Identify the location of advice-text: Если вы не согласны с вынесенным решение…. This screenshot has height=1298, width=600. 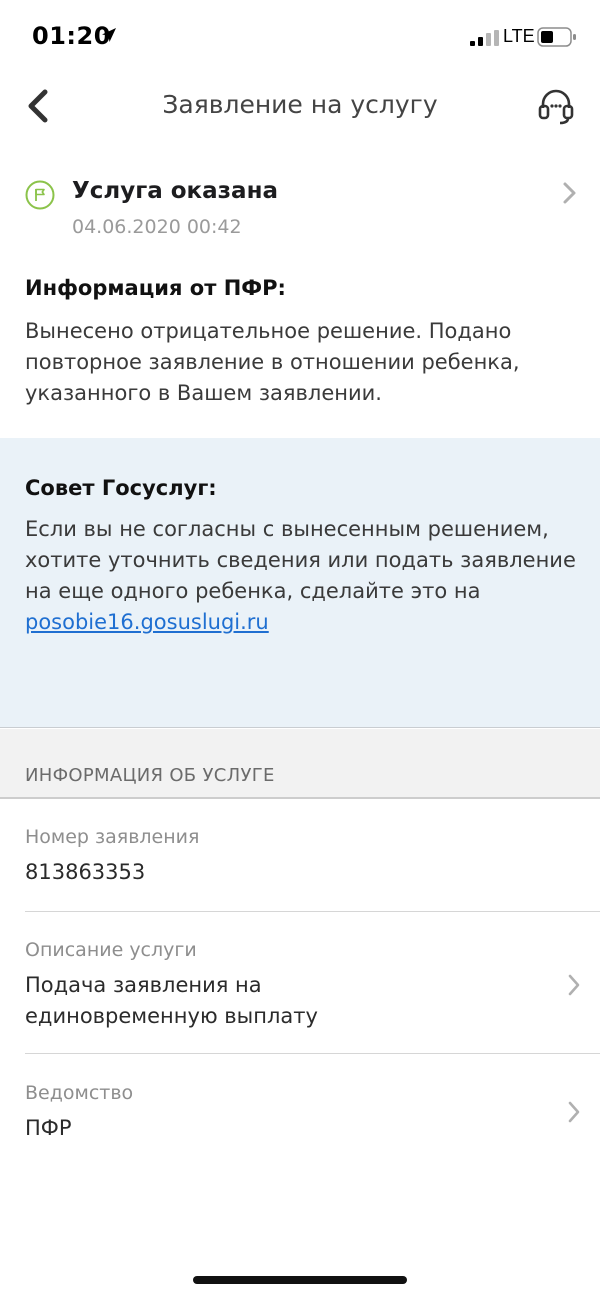
(305, 576).